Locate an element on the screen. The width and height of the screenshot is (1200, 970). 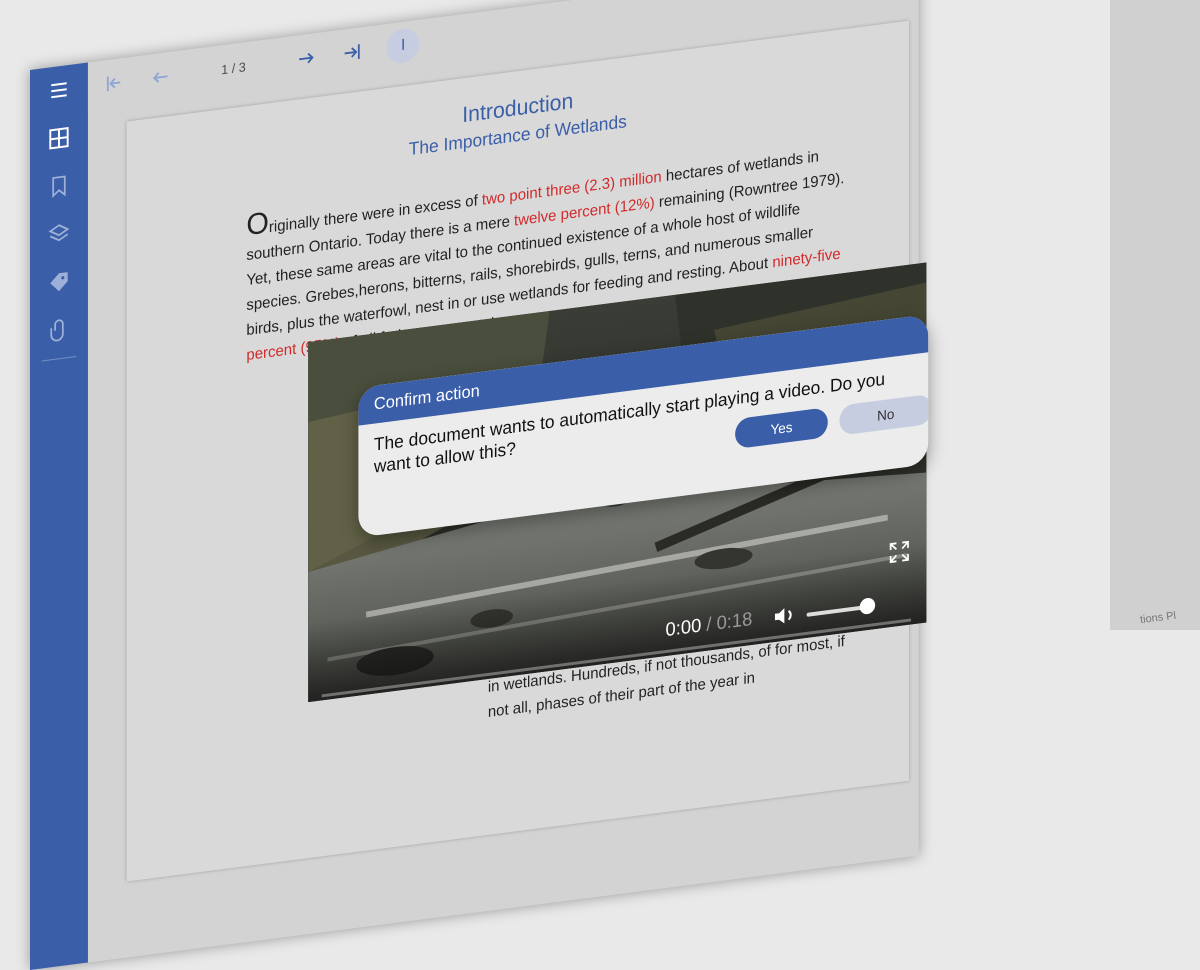
text-select-button: I is located at coordinates (403, 46).